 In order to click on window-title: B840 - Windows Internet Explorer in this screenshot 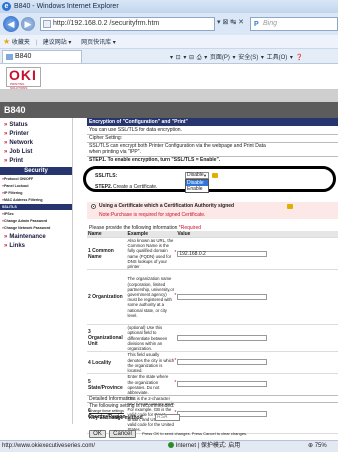, I will do `click(66, 6)`.